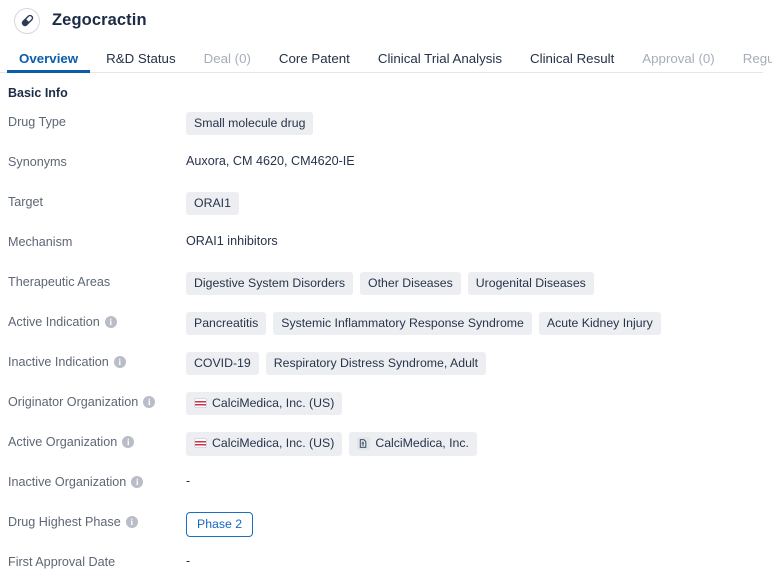 This screenshot has width=772, height=575. Describe the element at coordinates (314, 62) in the screenshot. I see `tab-core-patent: Core Patent` at that location.